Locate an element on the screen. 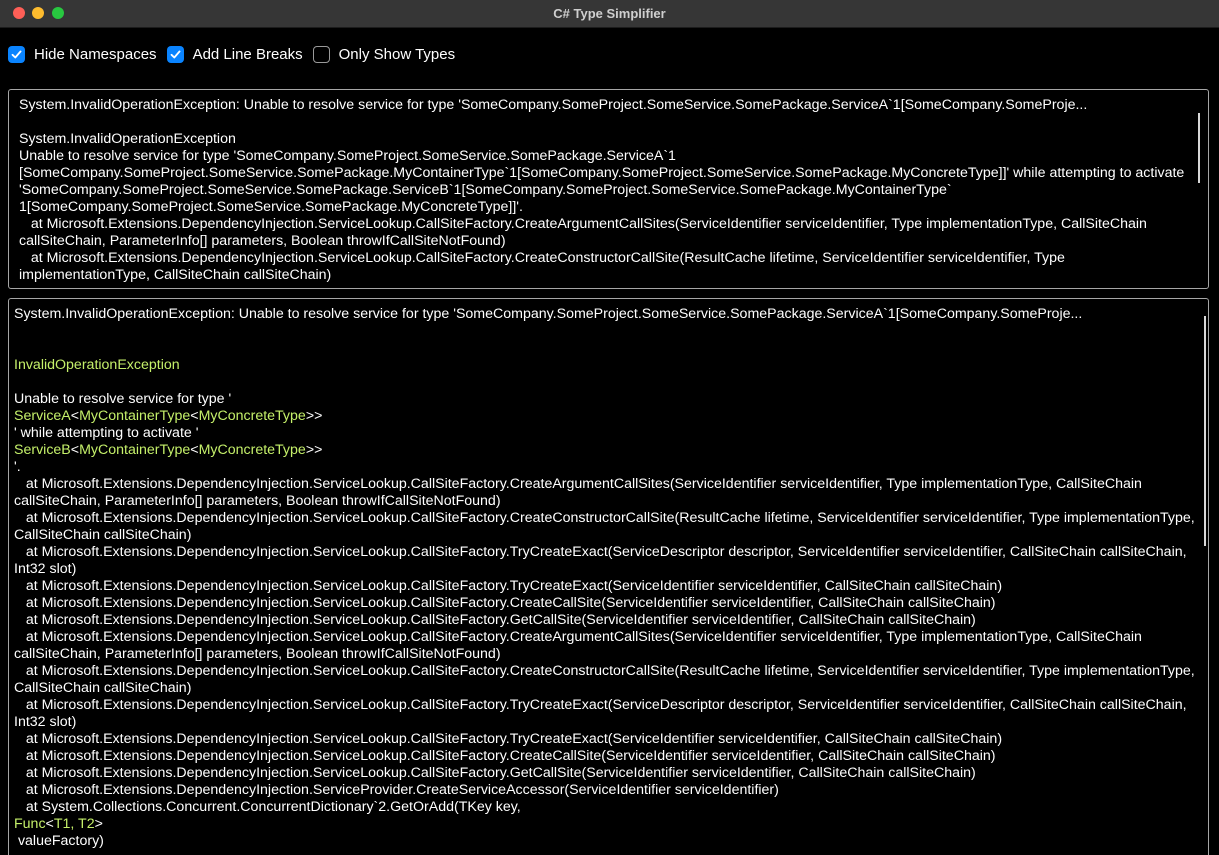 Image resolution: width=1219 pixels, height=855 pixels. hide-namespaces-checkbox: Hide Namespaces is located at coordinates (82, 54).